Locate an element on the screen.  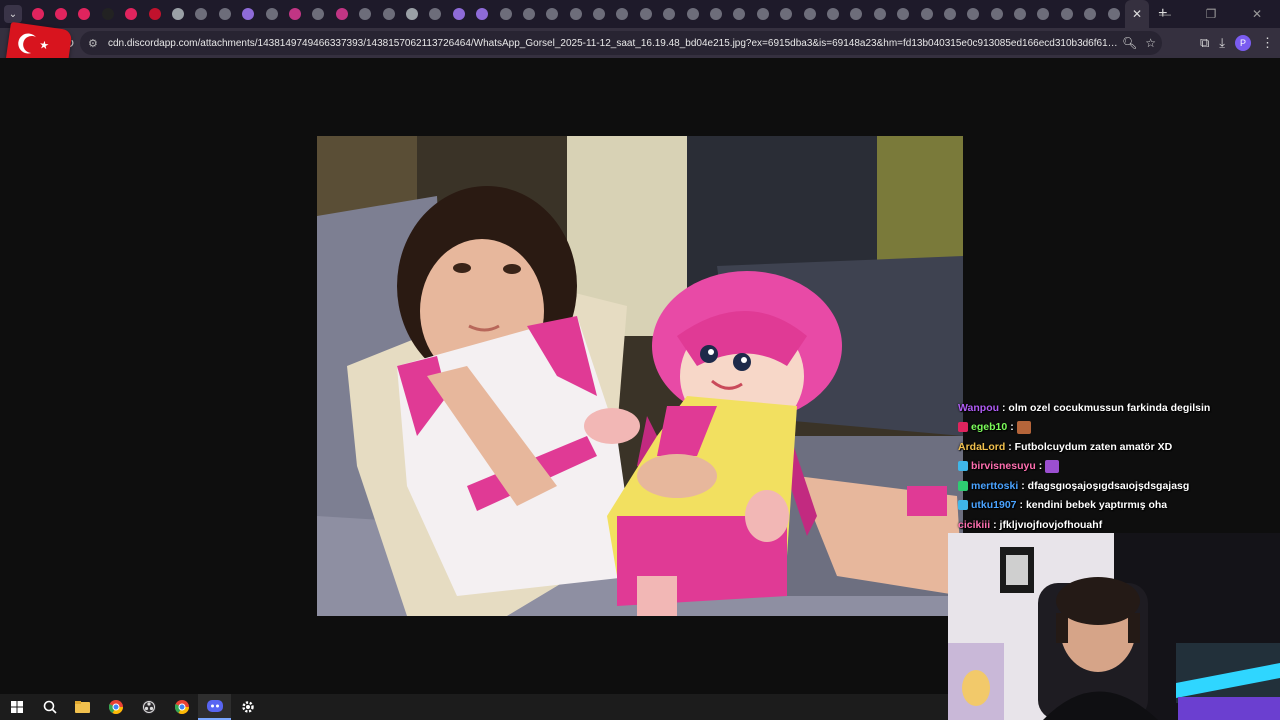
zoom-icon: 🔍︎ is located at coordinates (1129, 43).